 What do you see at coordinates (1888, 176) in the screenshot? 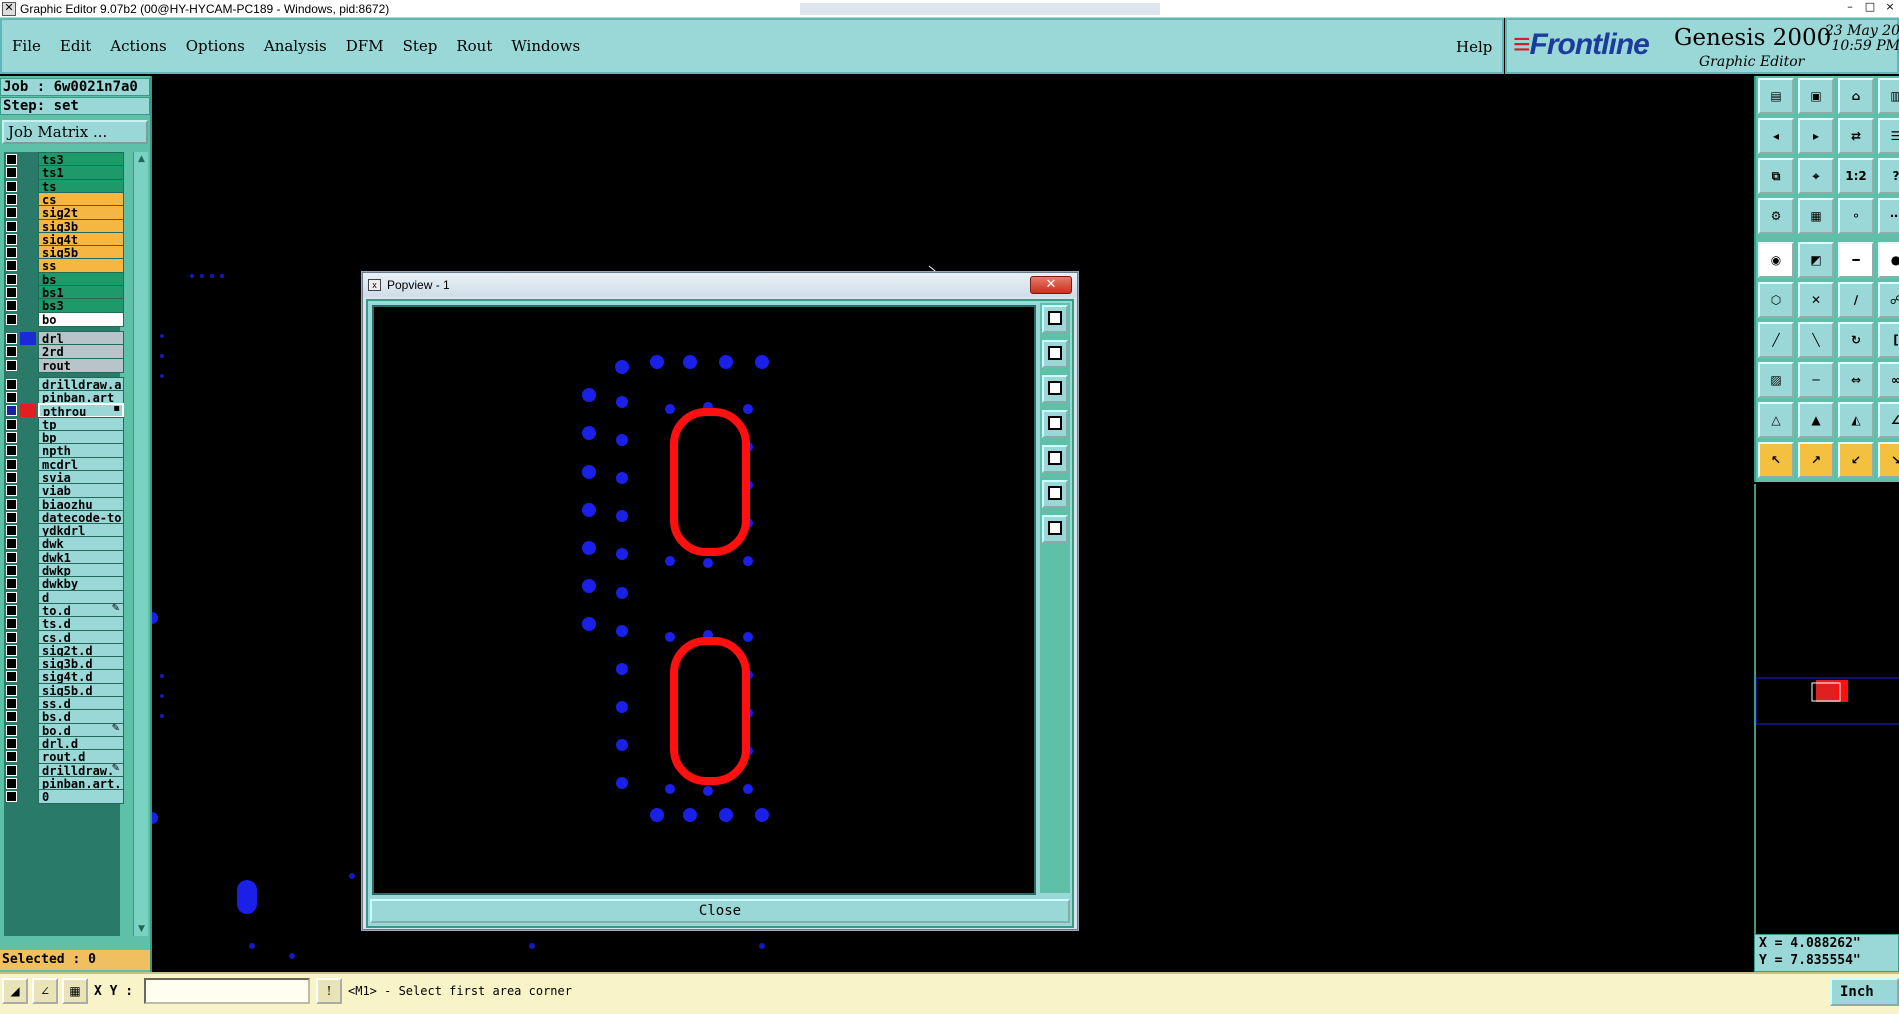
I see `help-tool-button: ?` at bounding box center [1888, 176].